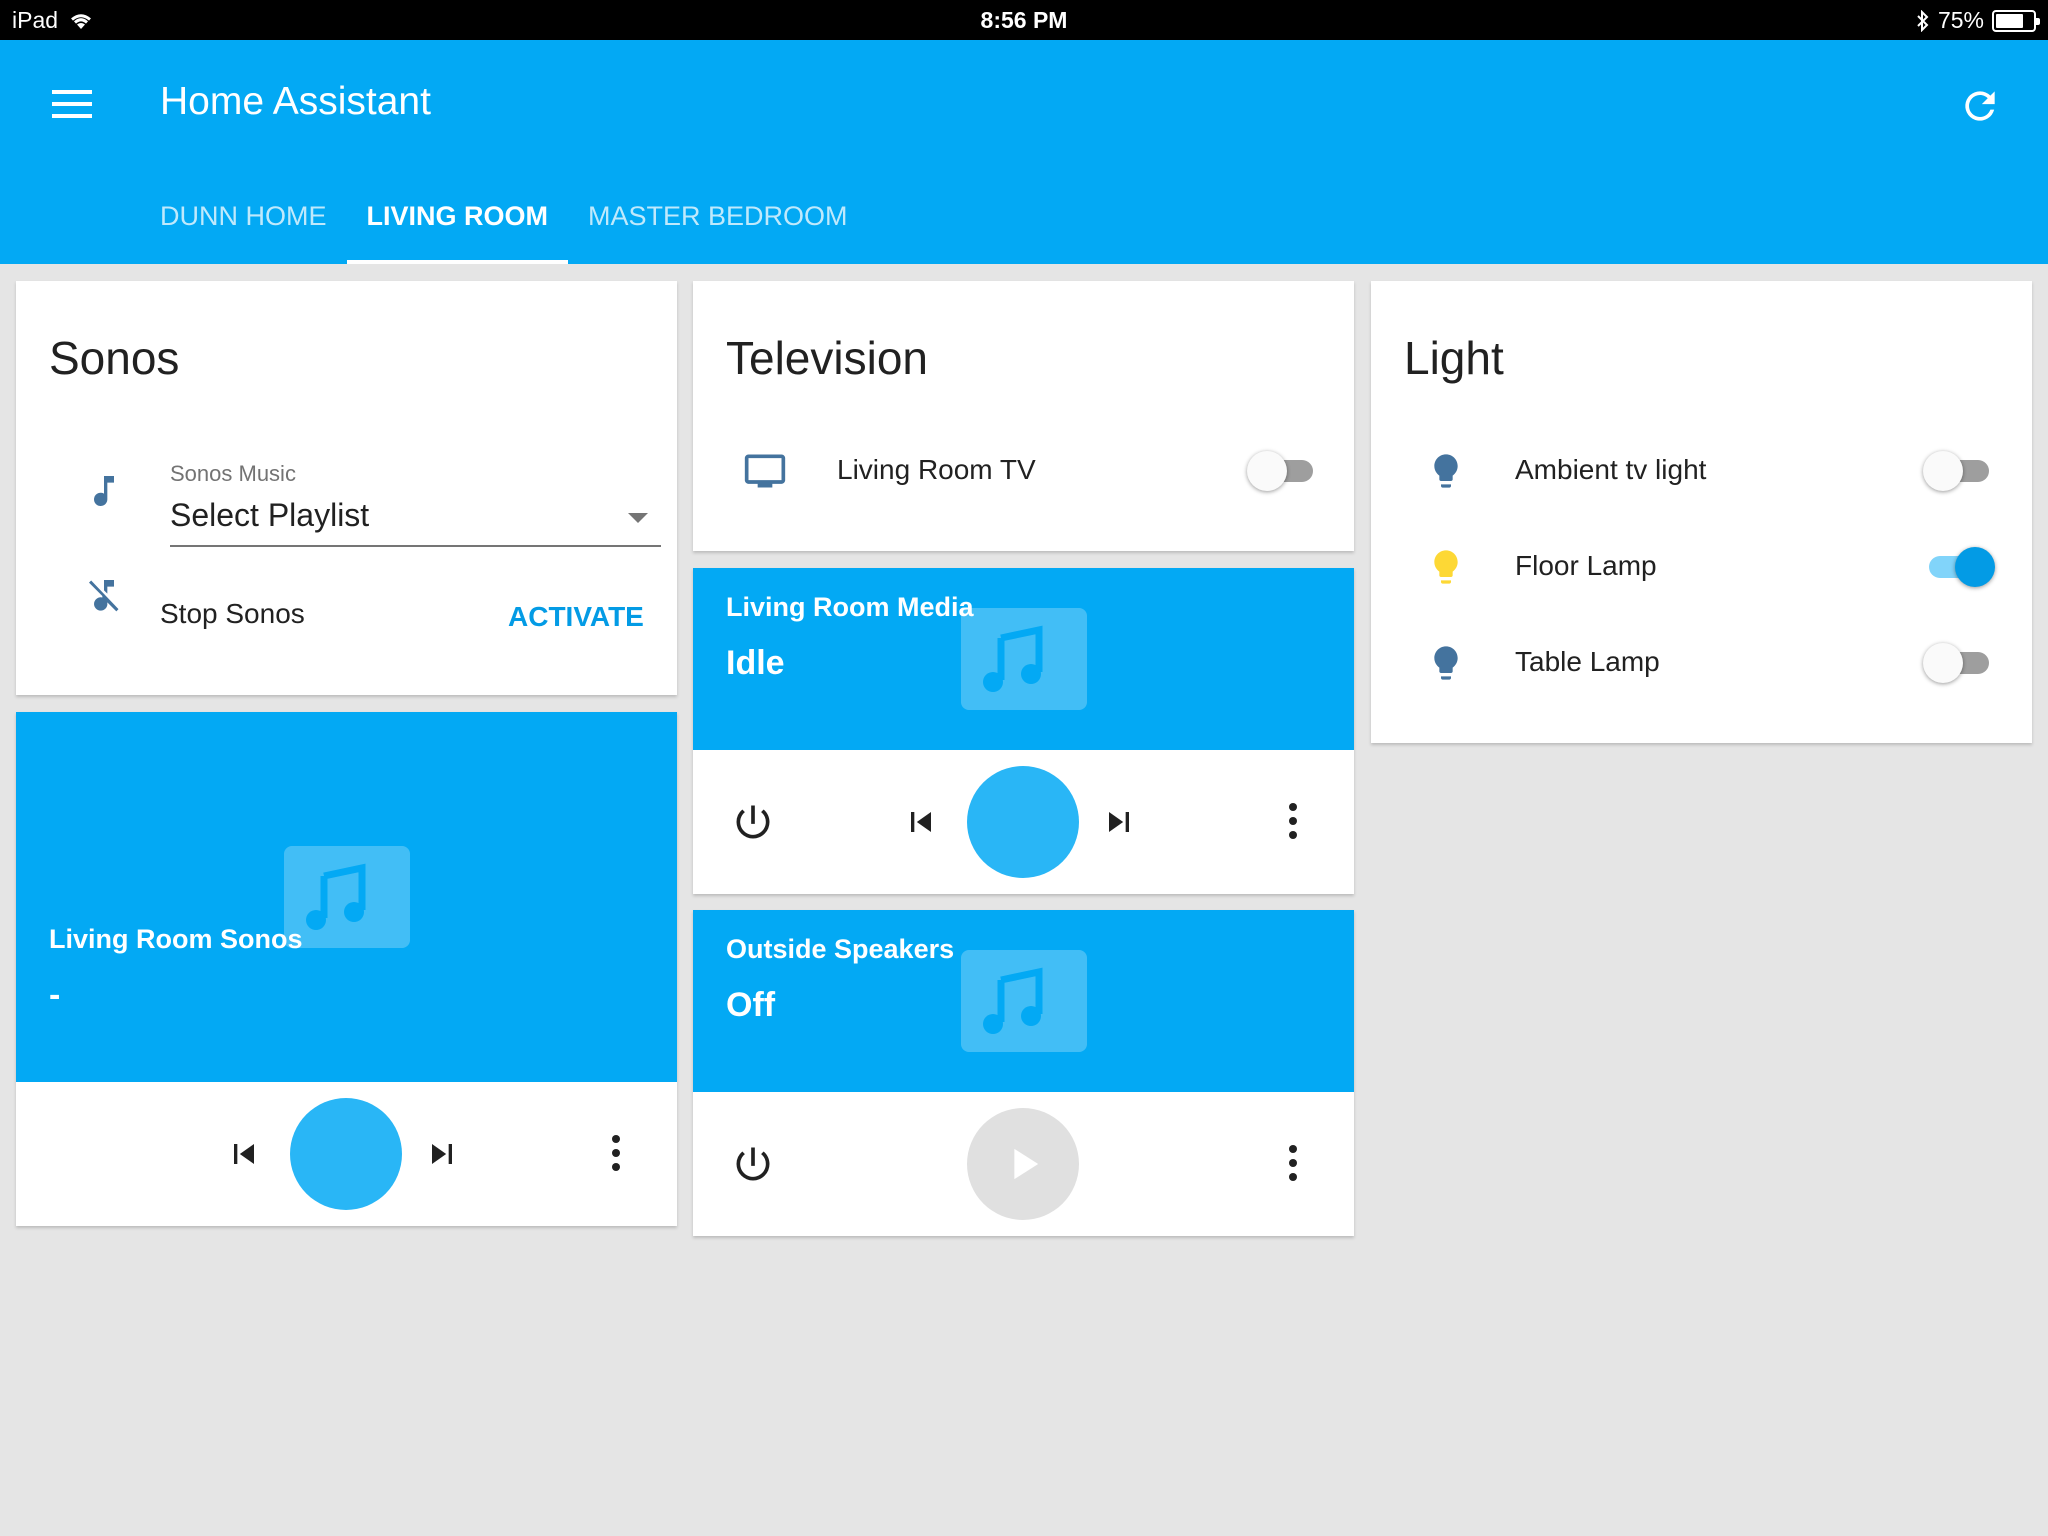 This screenshot has width=2048, height=1536. What do you see at coordinates (576, 617) in the screenshot?
I see `activate-button: ACTIVATE` at bounding box center [576, 617].